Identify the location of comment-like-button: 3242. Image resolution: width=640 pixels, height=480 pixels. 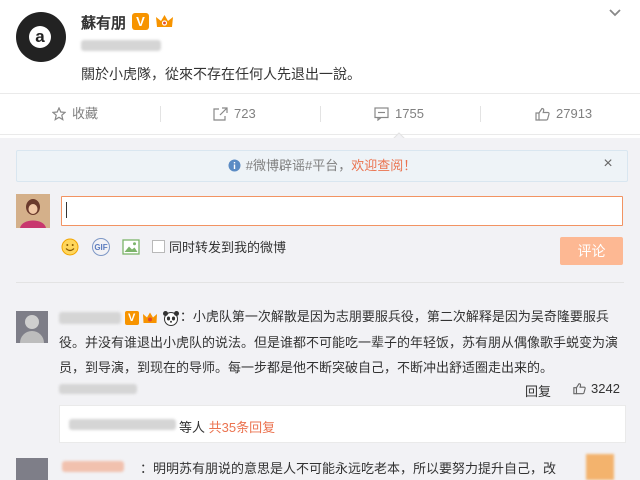
(596, 388).